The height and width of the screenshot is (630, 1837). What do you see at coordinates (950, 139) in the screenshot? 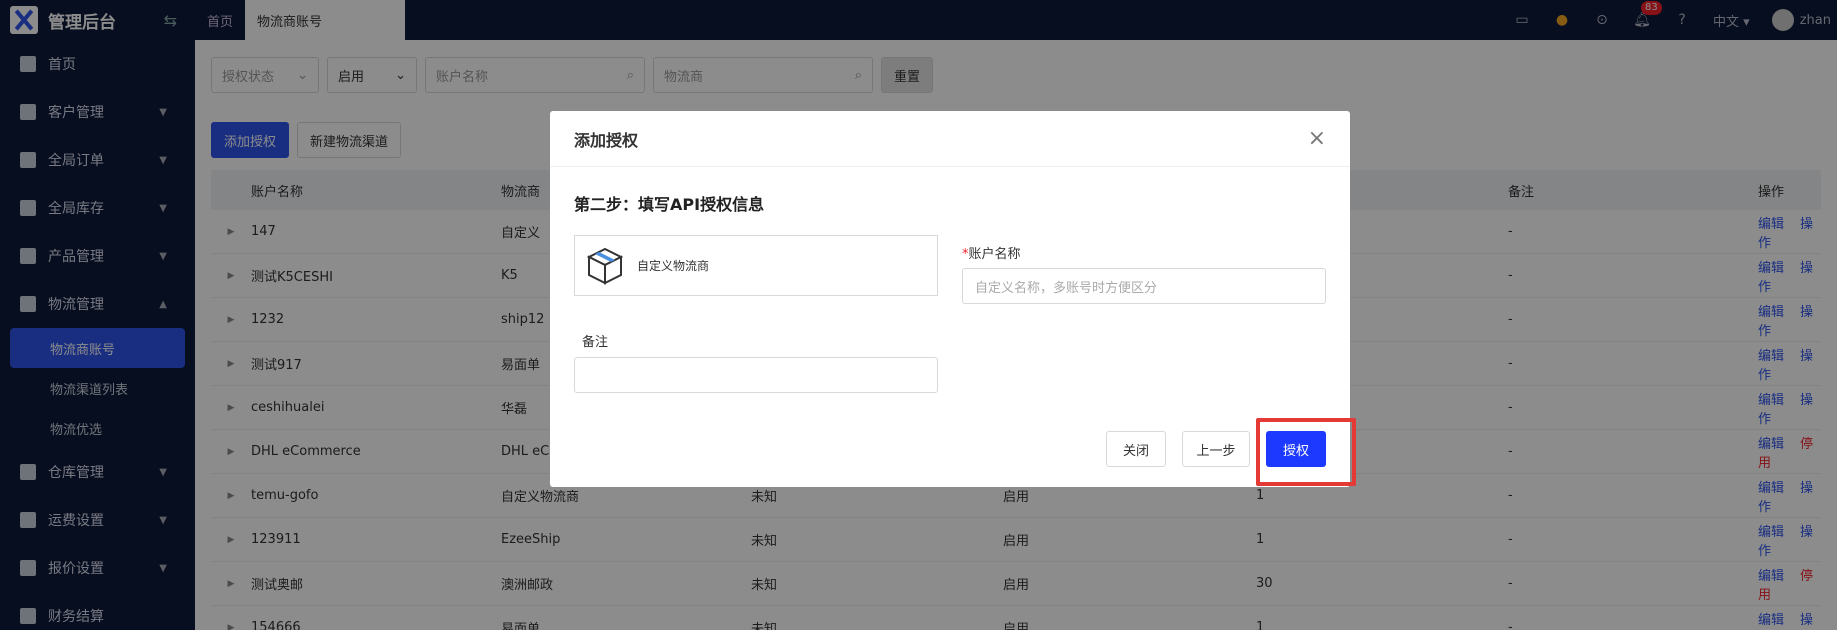
I see `modal-header: 添加授权 ×` at bounding box center [950, 139].